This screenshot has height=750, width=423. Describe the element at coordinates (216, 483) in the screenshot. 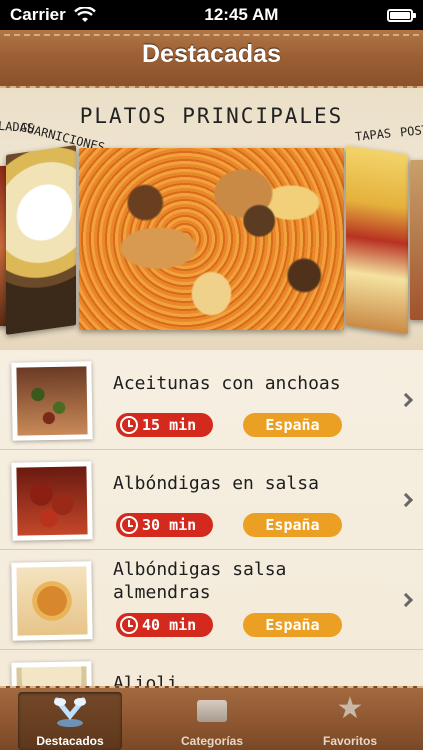

I see `recipe-title: Albóndigas en salsa` at that location.